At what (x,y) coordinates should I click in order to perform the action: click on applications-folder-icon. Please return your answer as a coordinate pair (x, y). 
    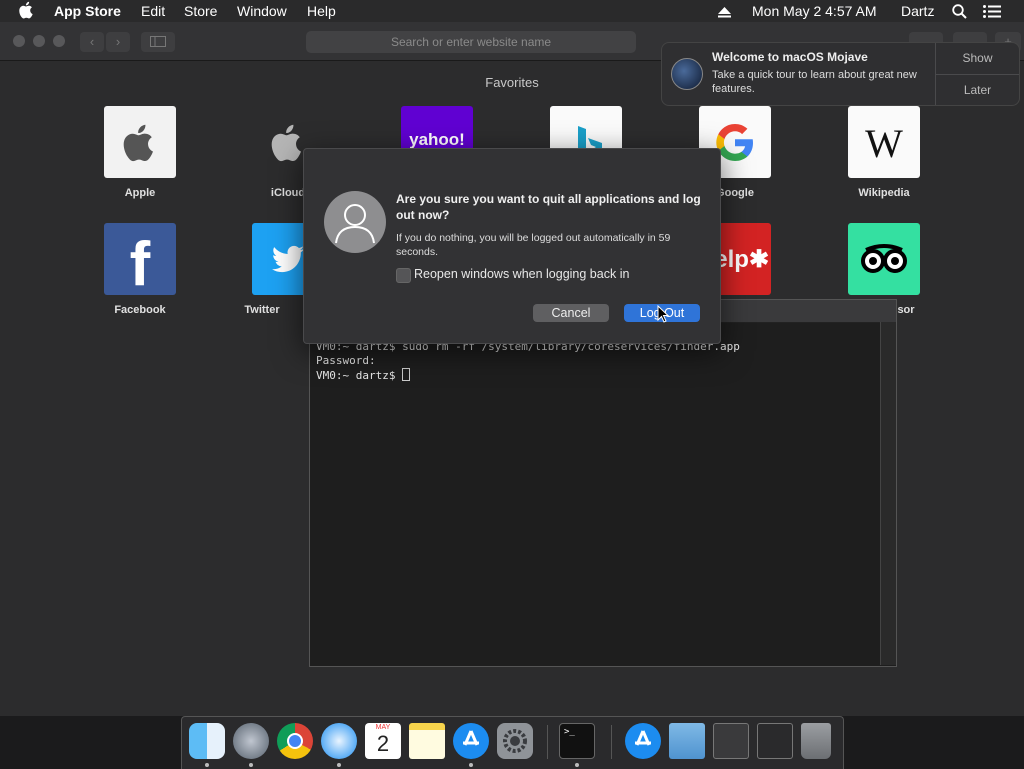
    Looking at the image, I should click on (643, 741).